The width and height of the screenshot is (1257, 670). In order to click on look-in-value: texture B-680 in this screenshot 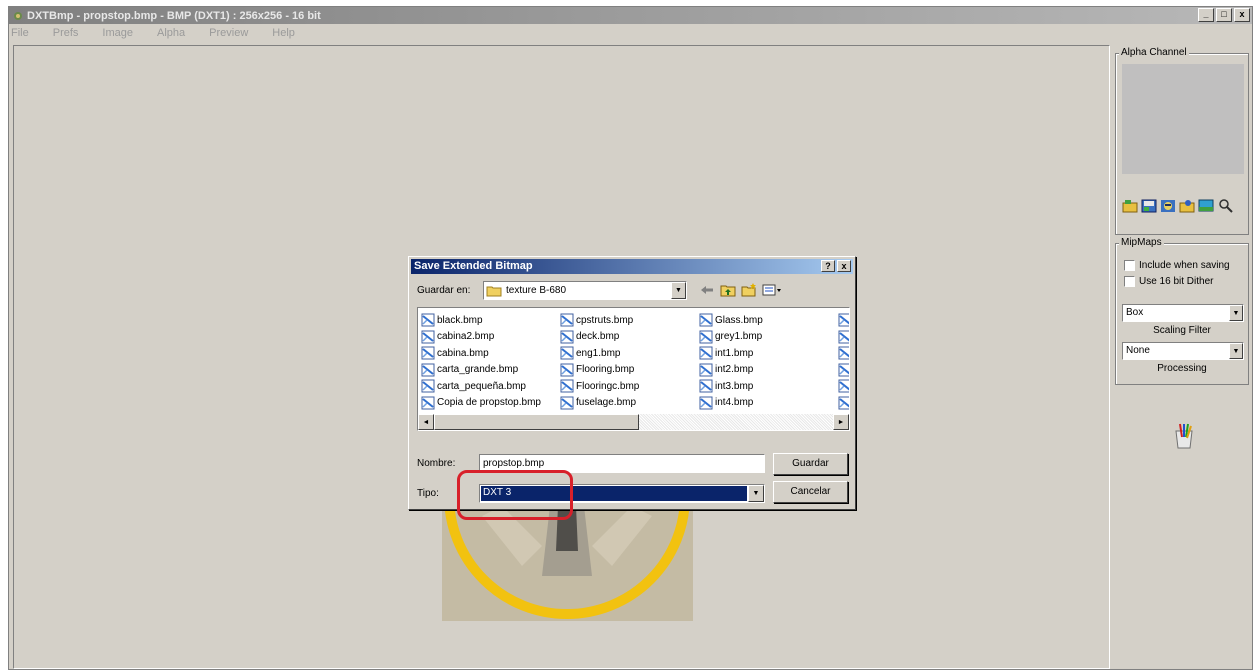, I will do `click(536, 290)`.